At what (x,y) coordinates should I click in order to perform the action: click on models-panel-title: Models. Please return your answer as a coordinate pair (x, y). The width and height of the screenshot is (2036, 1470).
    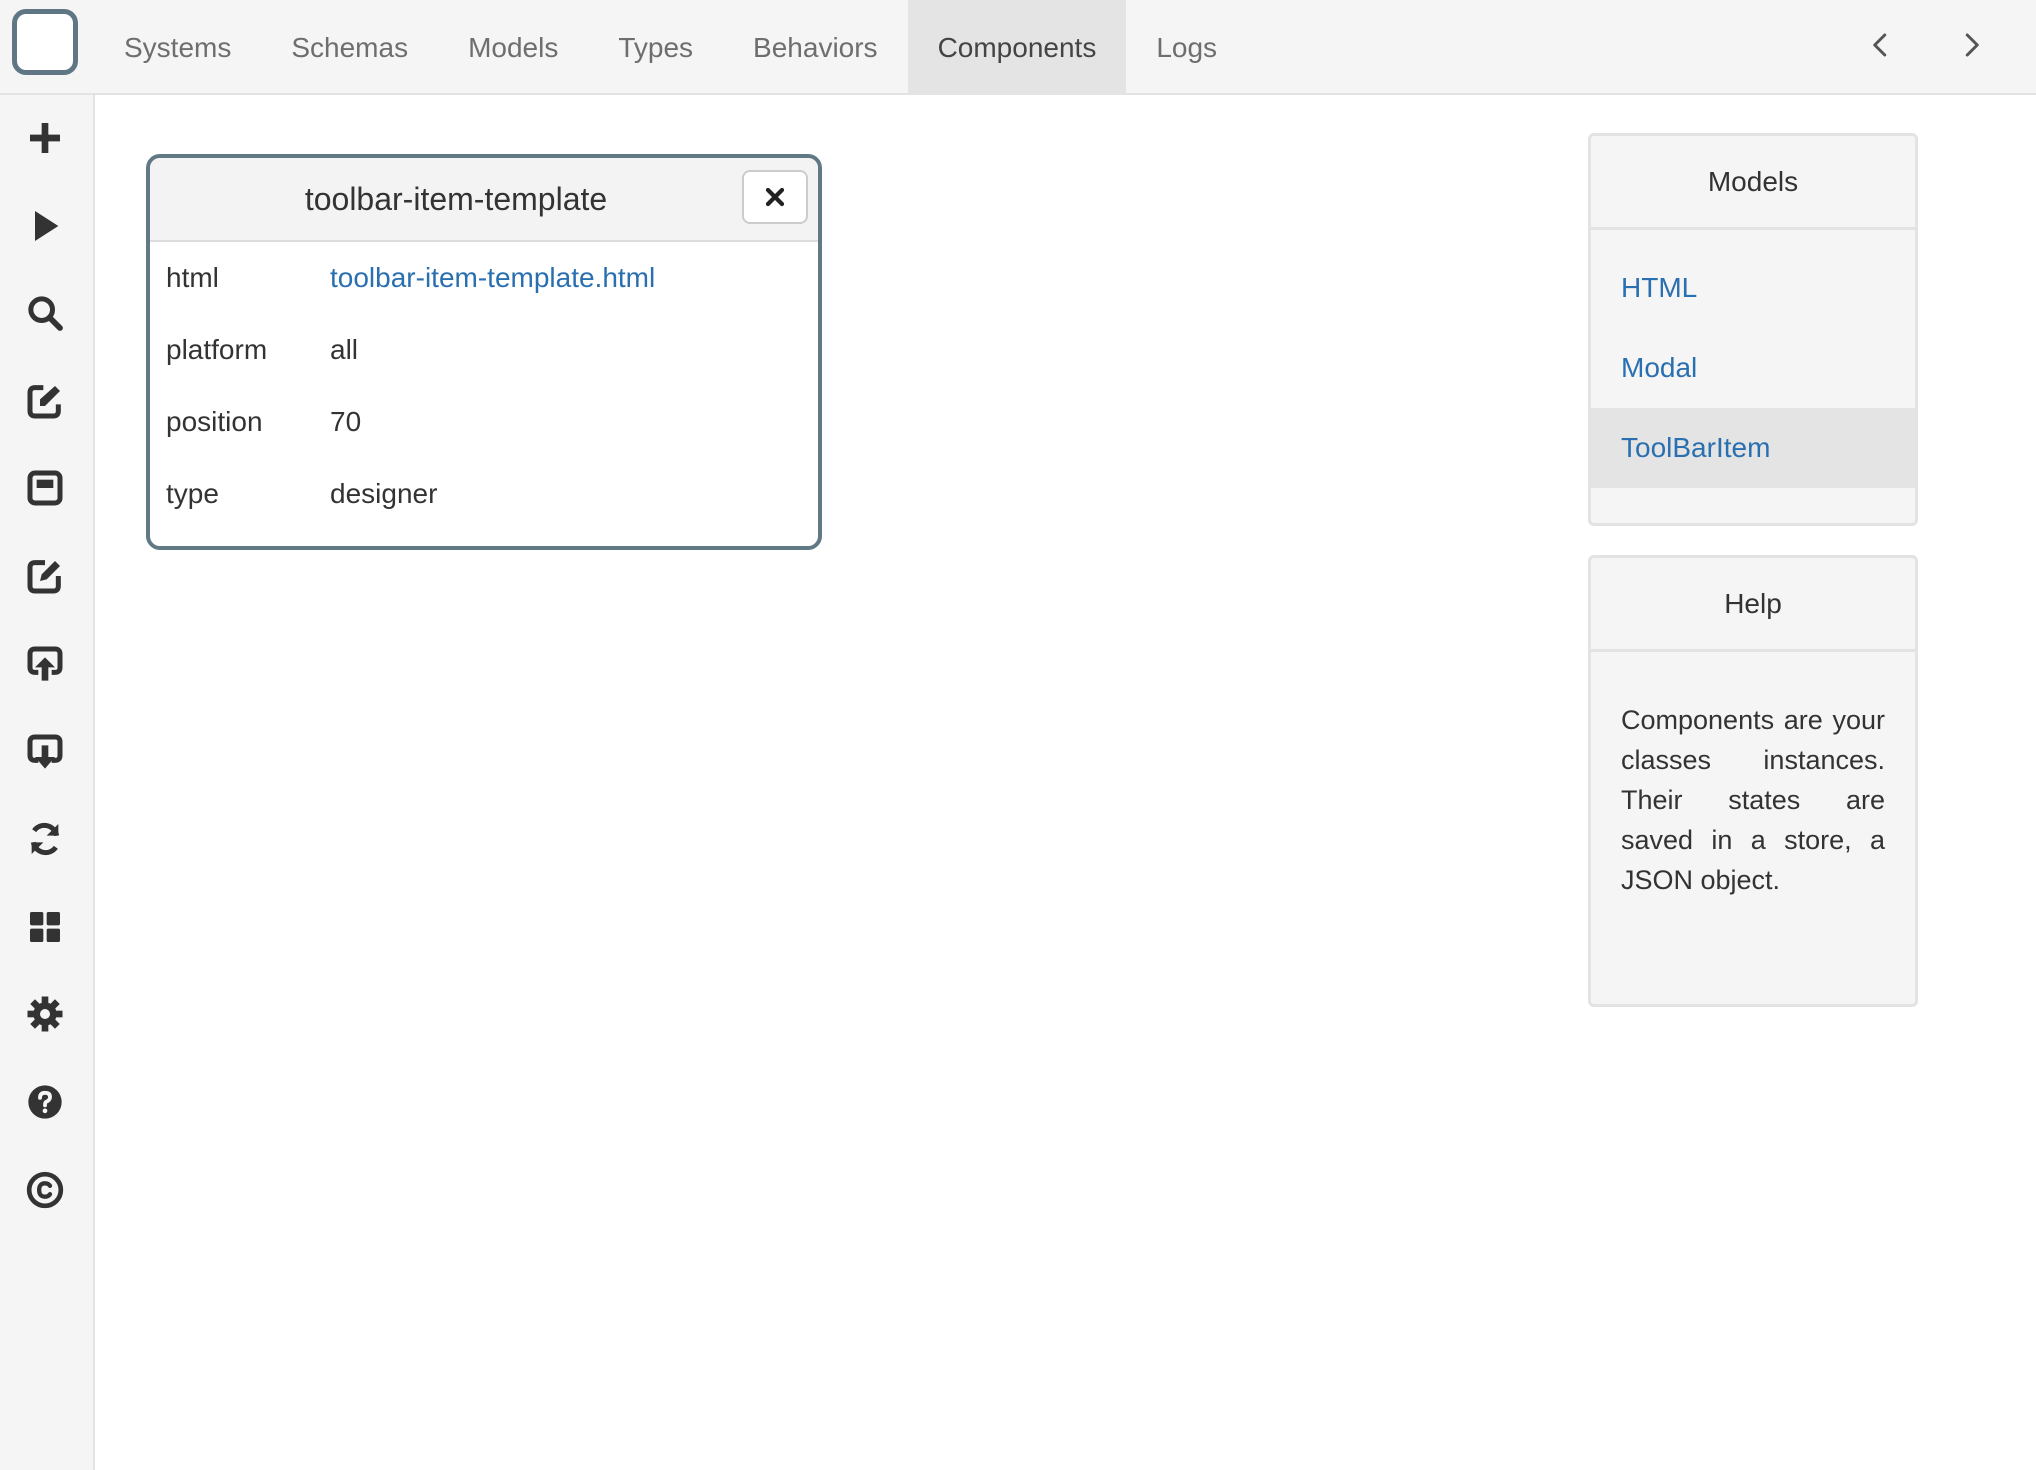
    Looking at the image, I should click on (1753, 183).